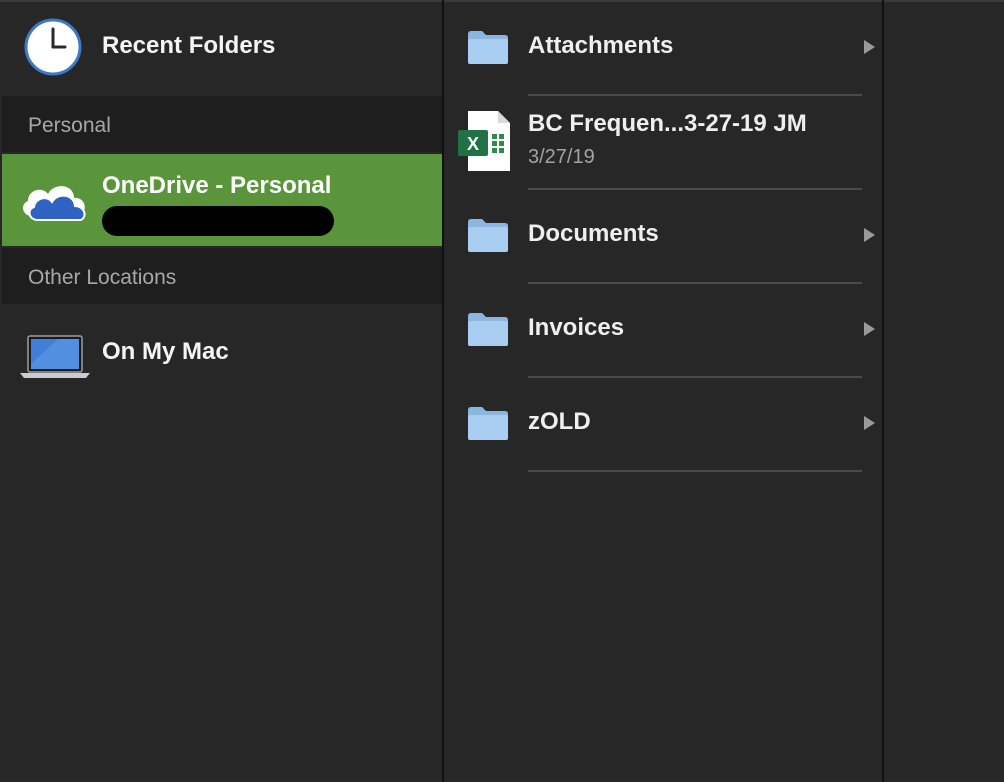  Describe the element at coordinates (663, 243) in the screenshot. I see `folder-row-documents: Documents` at that location.